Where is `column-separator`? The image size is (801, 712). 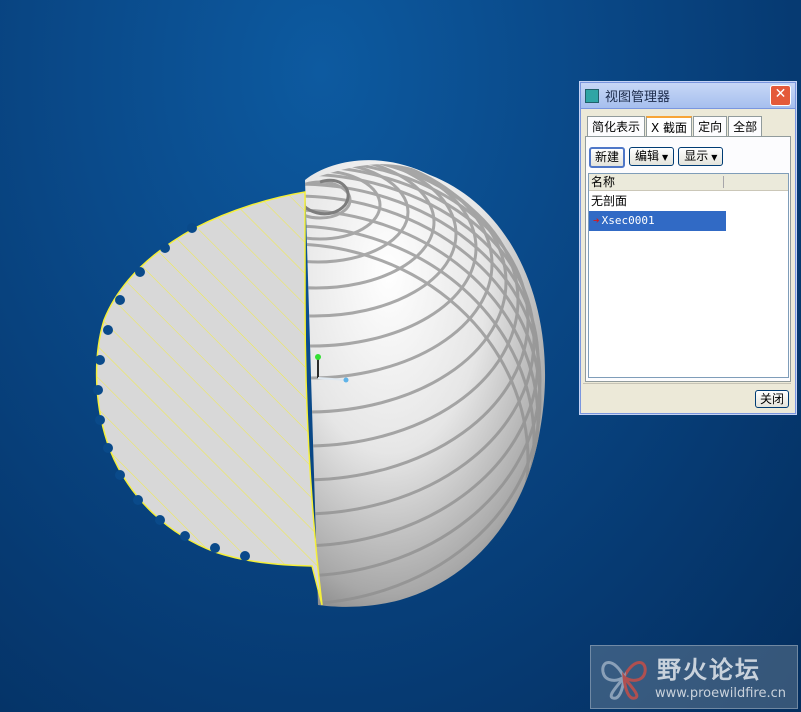 column-separator is located at coordinates (723, 182).